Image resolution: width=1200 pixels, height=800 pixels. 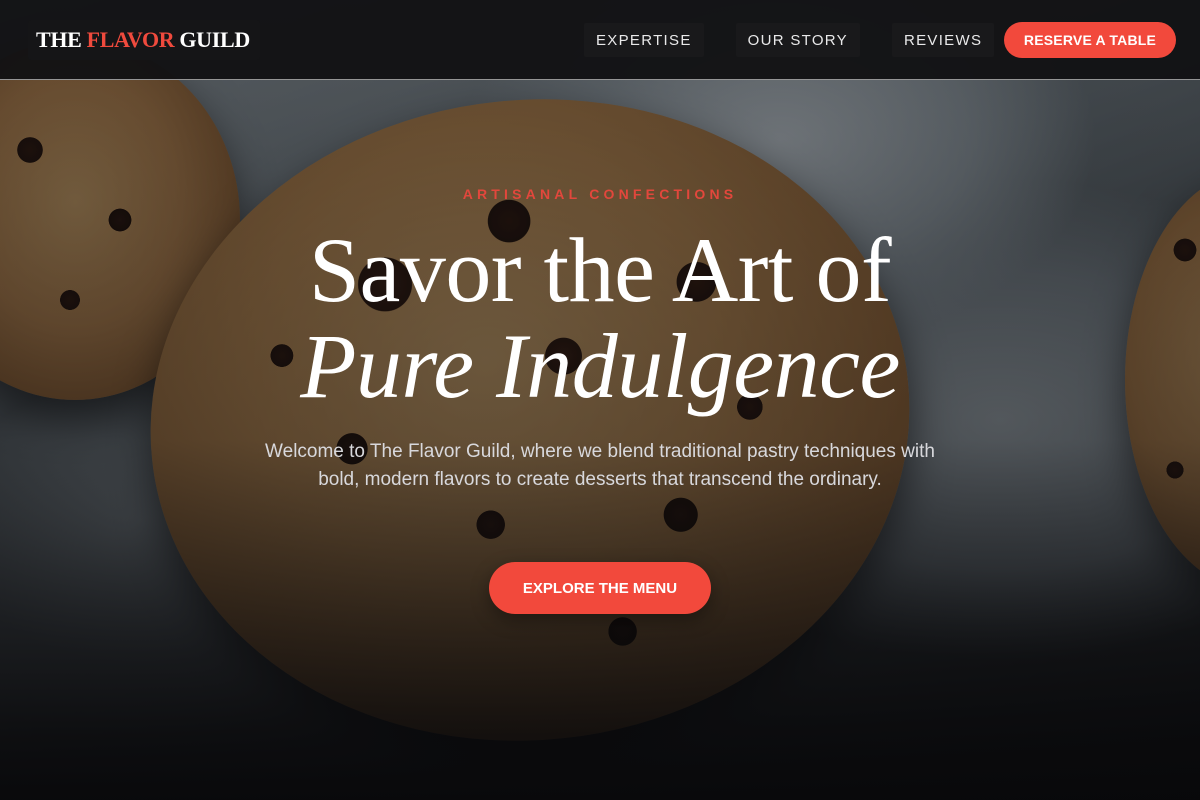 I want to click on nav-link-expertise: EXPERTISE, so click(x=644, y=40).